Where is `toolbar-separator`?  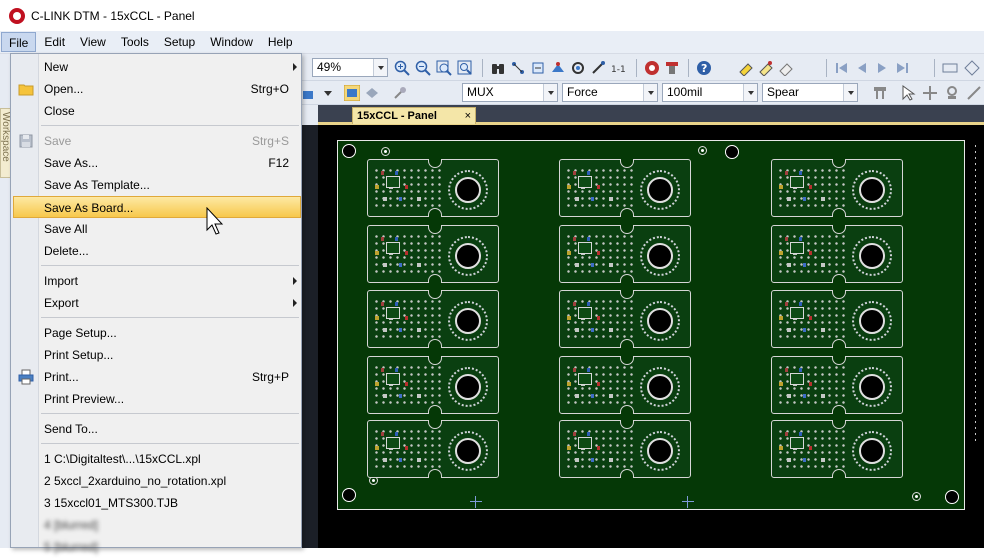
toolbar-separator is located at coordinates (688, 68).